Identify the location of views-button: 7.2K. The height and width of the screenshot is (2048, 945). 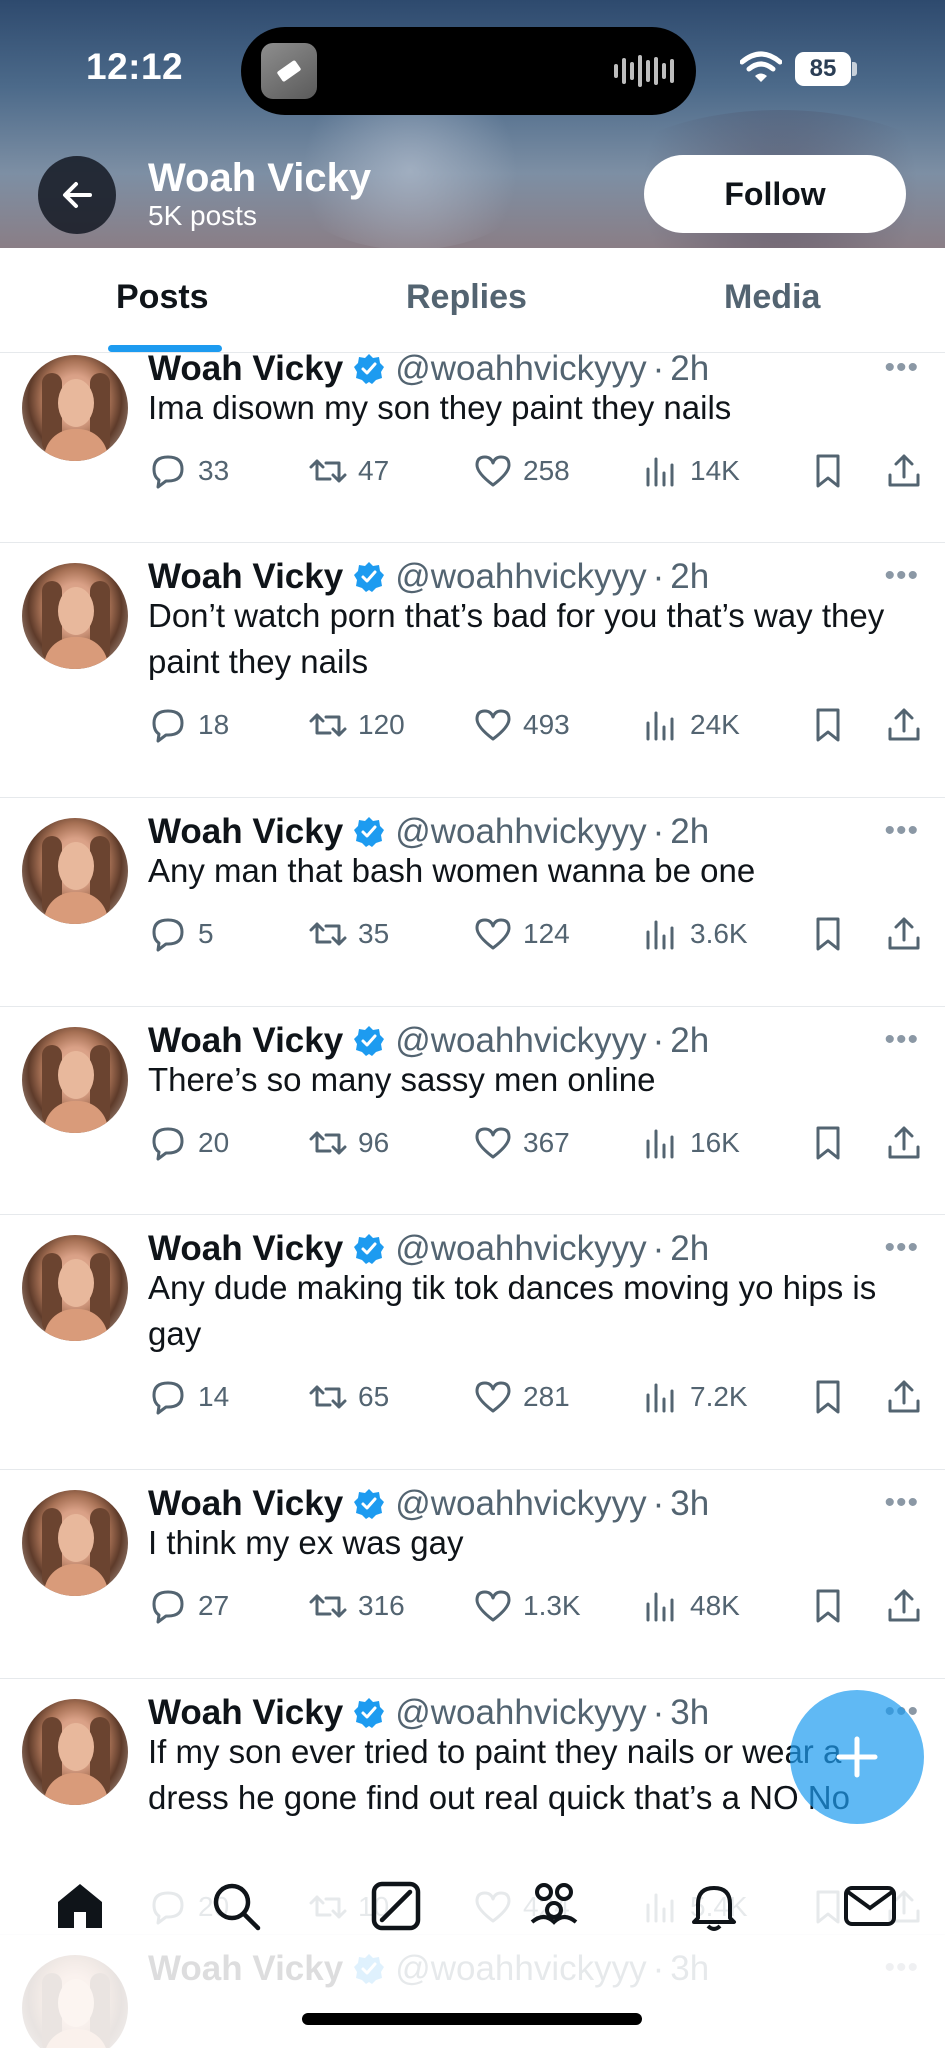
(694, 1397).